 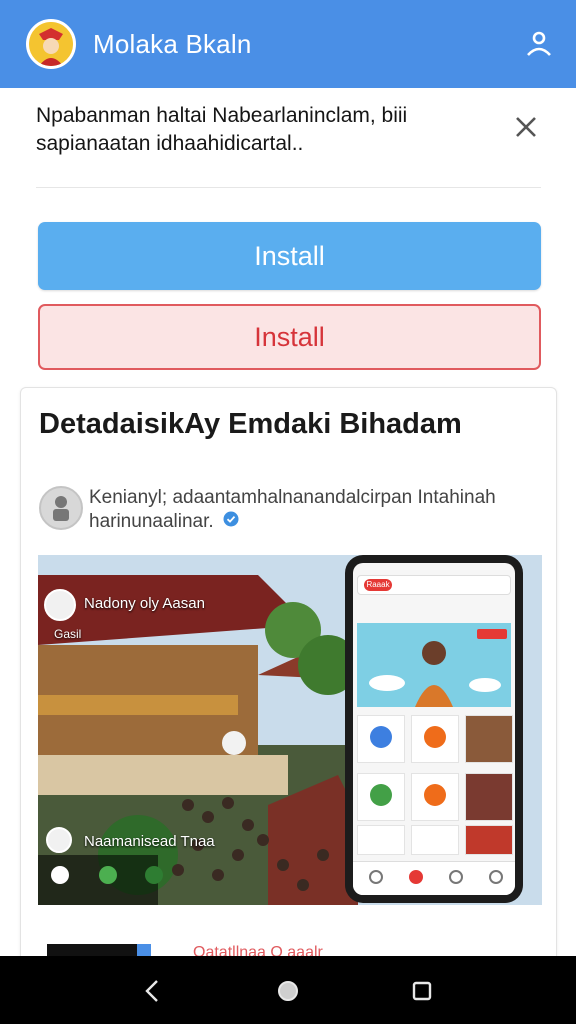 I want to click on post-title: DetadaisikAy Emdaki Bihadam, so click(x=250, y=424).